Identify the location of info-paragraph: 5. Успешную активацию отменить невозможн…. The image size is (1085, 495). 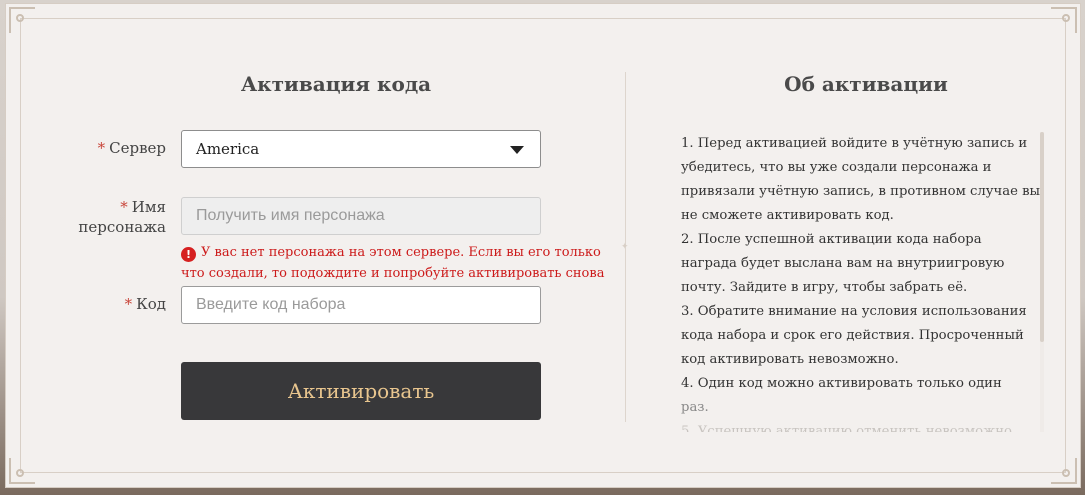
(849, 428).